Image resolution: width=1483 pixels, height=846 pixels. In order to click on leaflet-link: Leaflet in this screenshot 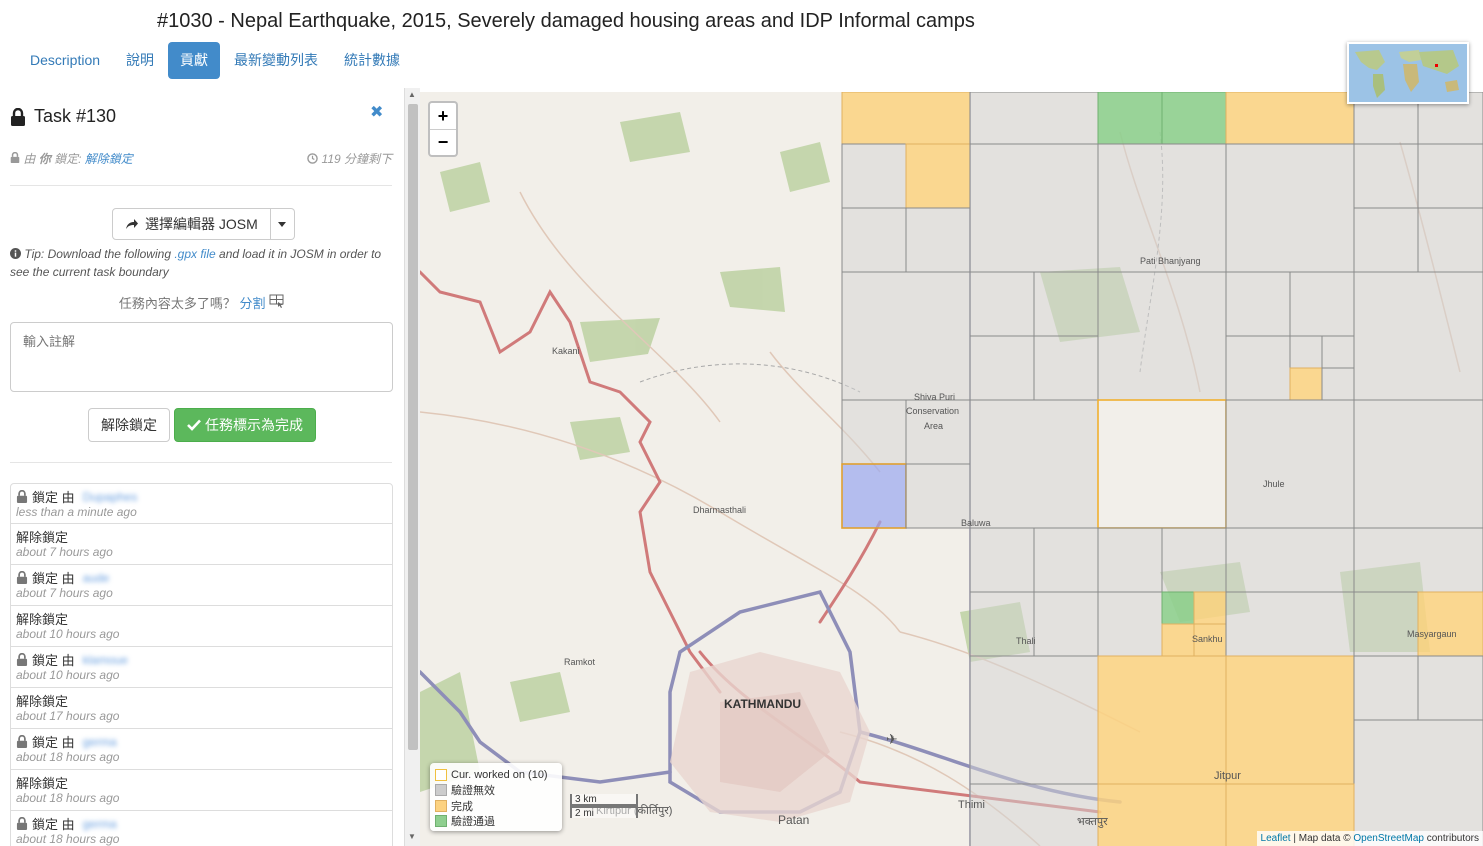, I will do `click(1276, 838)`.